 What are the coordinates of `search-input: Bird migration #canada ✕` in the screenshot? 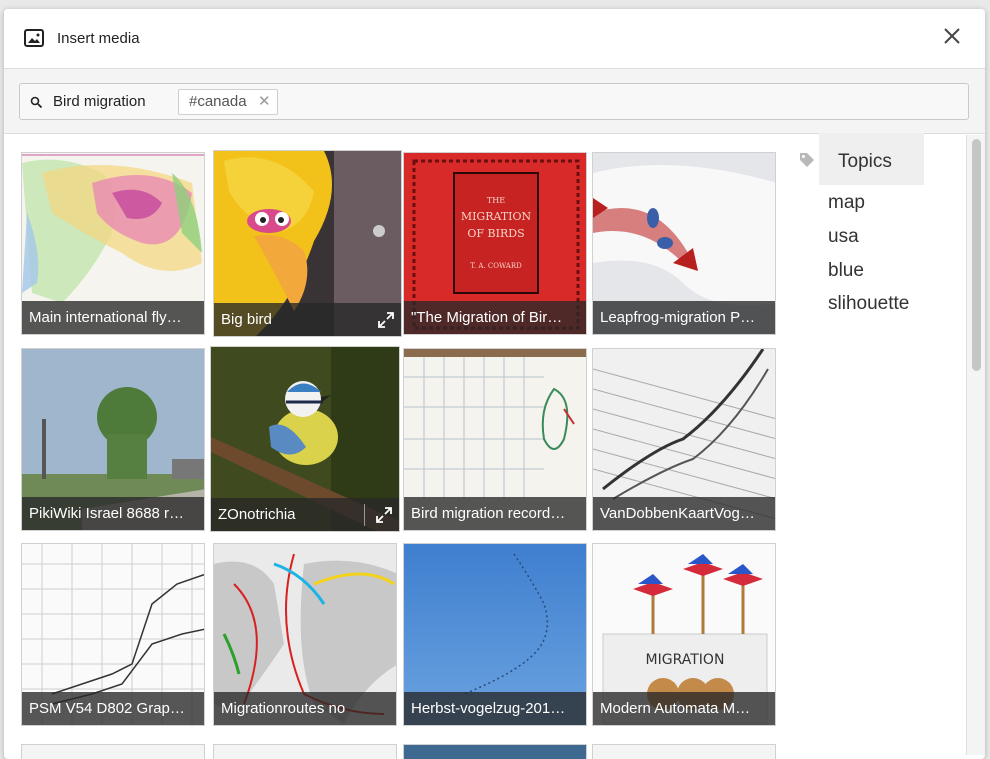 It's located at (494, 101).